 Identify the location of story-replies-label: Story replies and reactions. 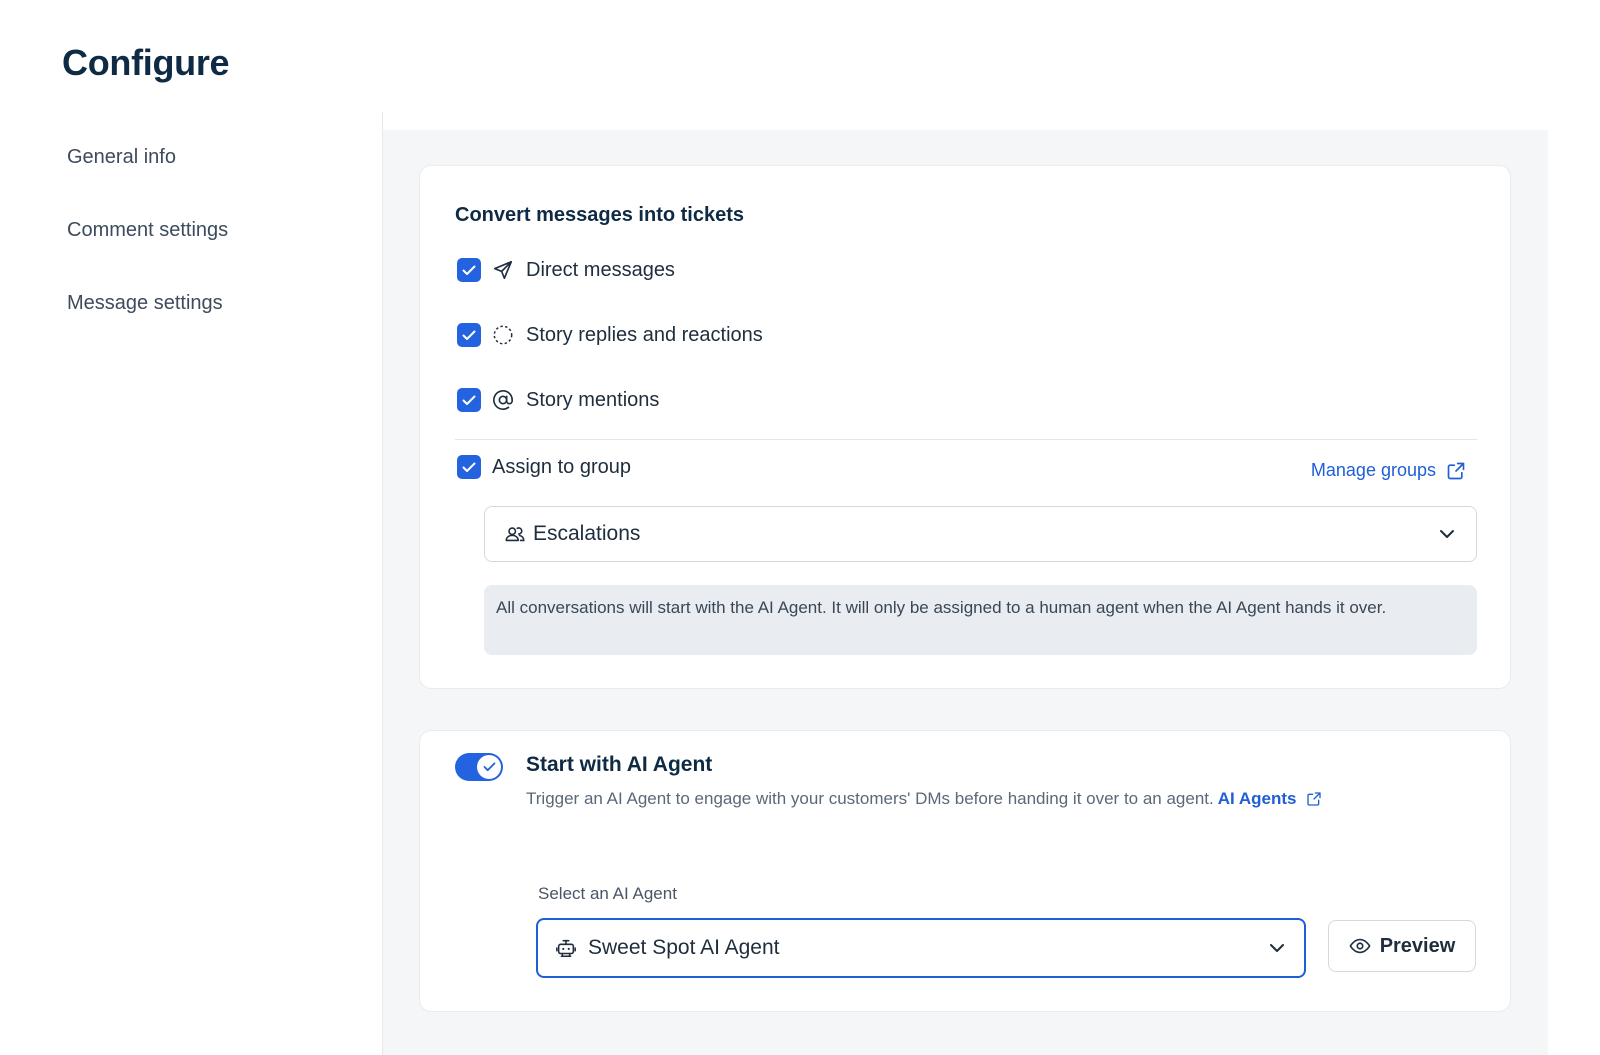
(644, 334).